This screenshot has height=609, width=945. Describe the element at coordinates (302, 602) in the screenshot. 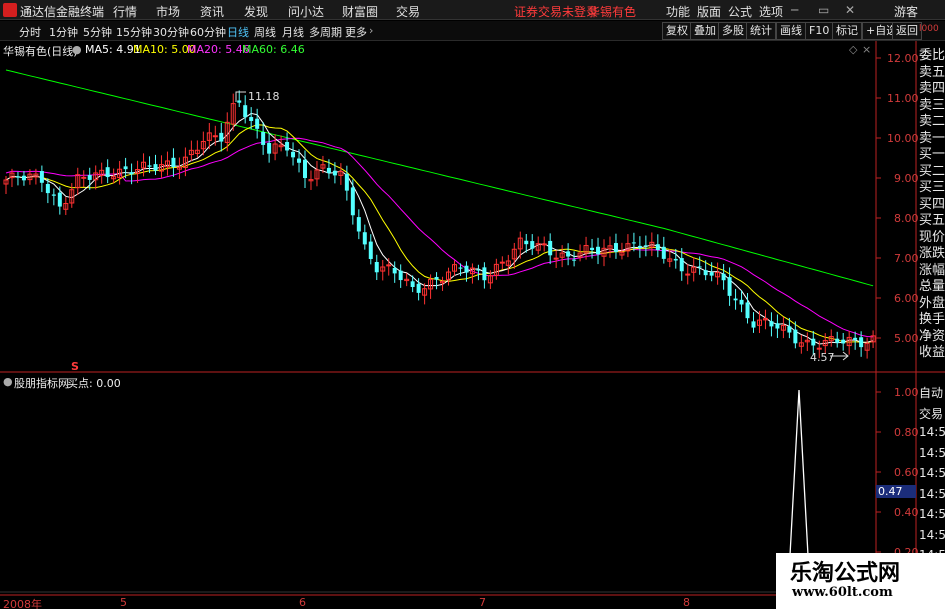

I see `x-label: 6` at that location.